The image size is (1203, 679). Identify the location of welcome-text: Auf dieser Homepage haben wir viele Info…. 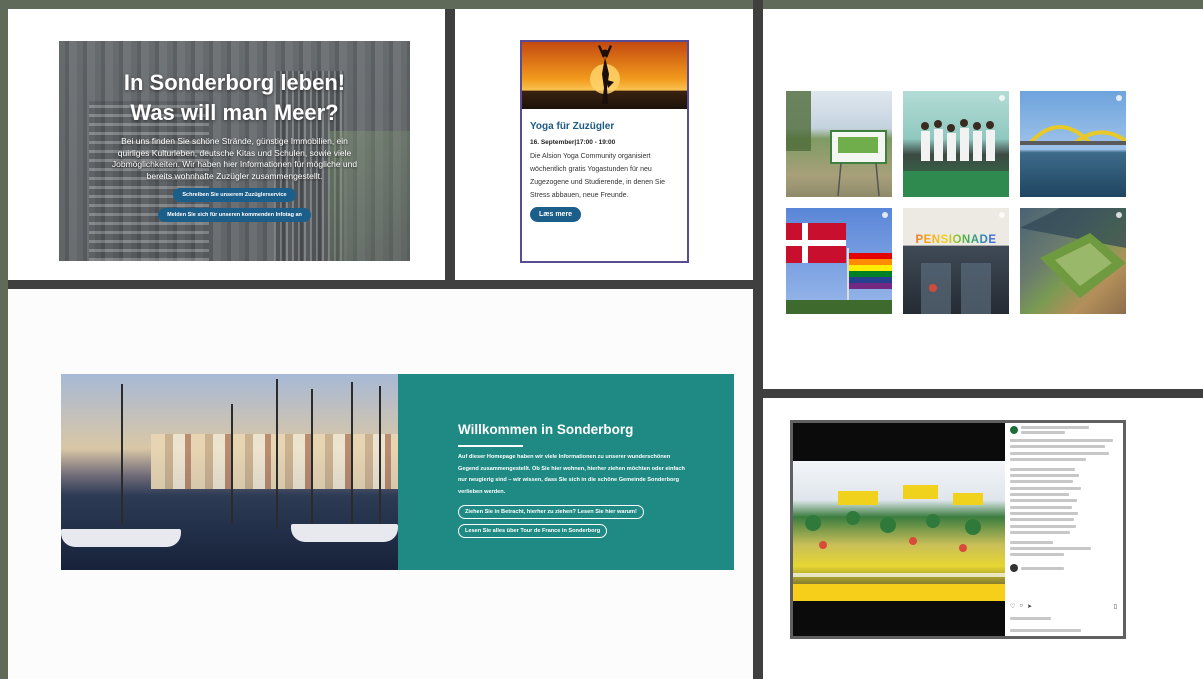
(571, 475).